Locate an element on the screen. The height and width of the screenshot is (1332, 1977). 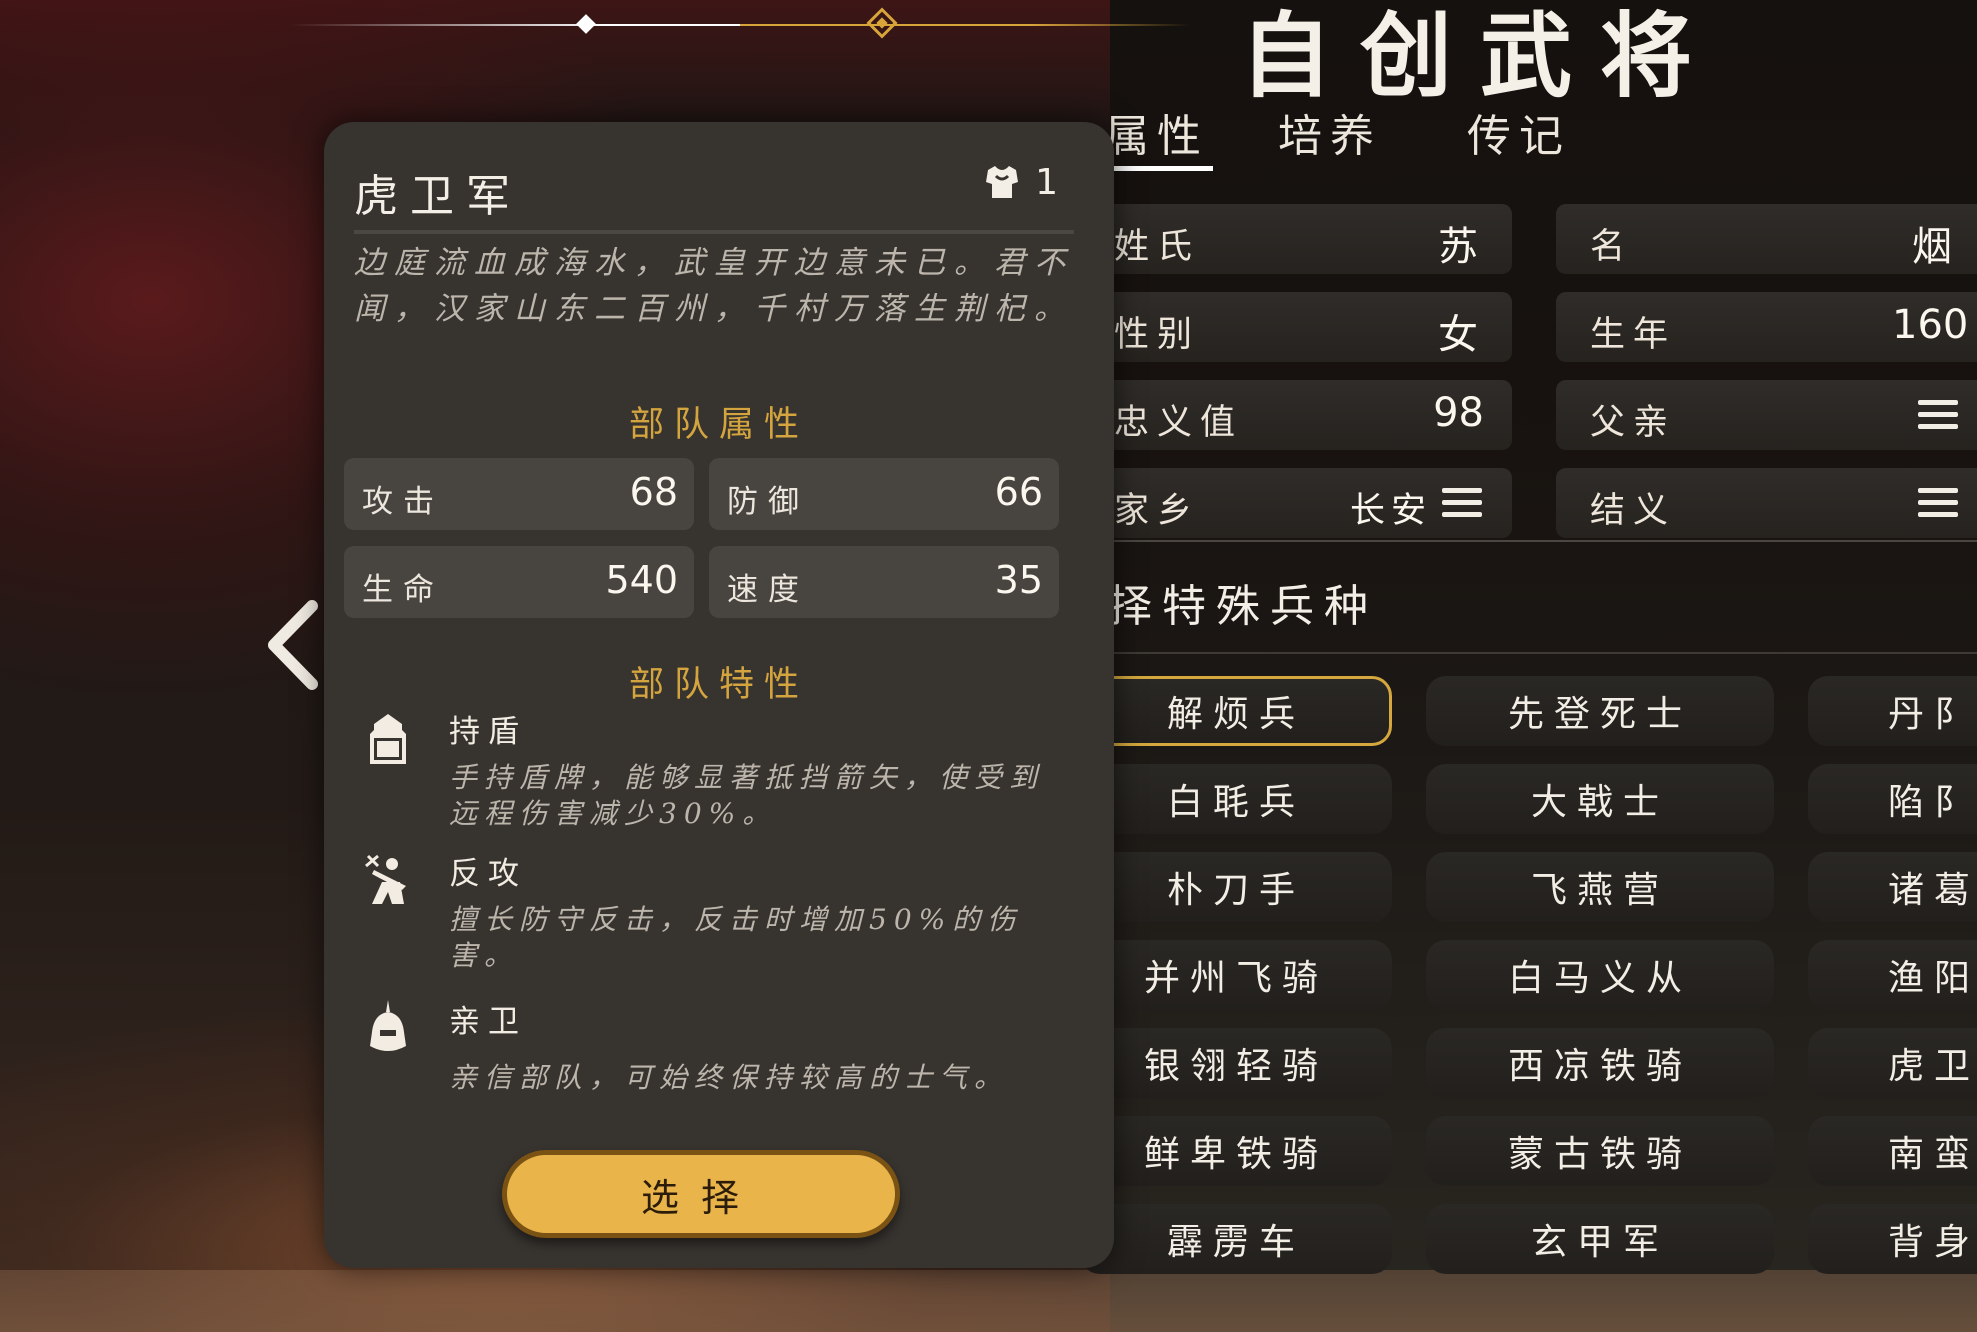
attr-sworn-siblings: 结义 is located at coordinates (1766, 503).